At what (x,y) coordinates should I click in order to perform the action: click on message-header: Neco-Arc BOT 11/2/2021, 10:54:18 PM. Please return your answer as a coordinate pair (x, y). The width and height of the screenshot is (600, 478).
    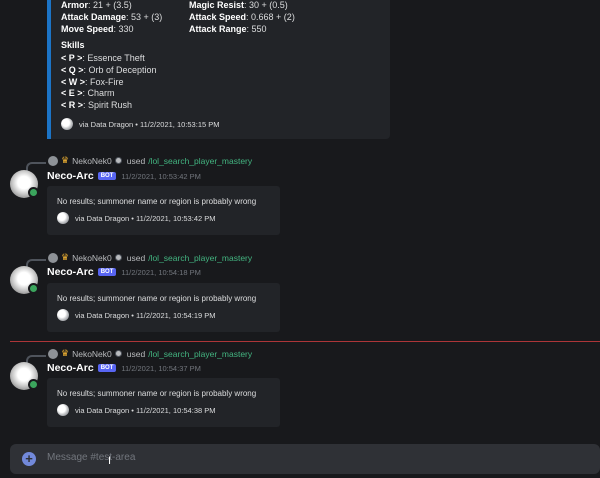
    Looking at the image, I should click on (124, 272).